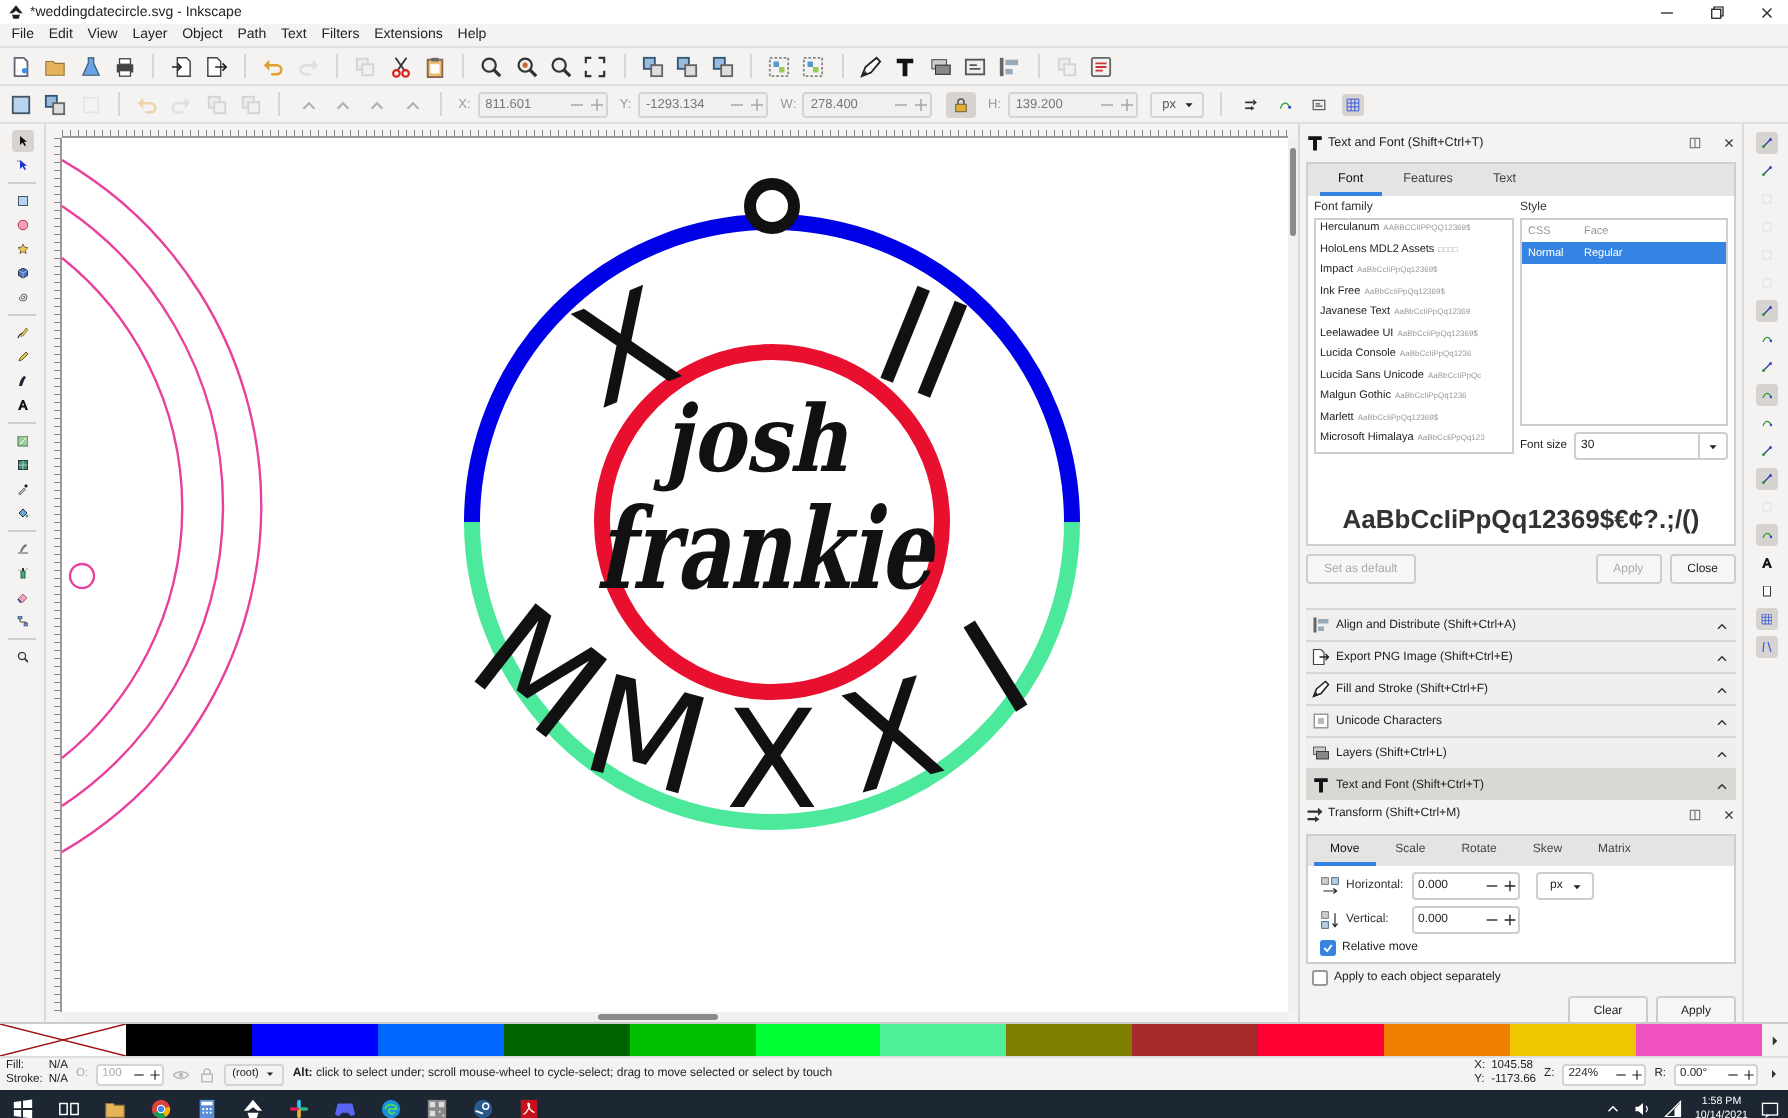  Describe the element at coordinates (1673, 1109) in the screenshot. I see `network-icon` at that location.